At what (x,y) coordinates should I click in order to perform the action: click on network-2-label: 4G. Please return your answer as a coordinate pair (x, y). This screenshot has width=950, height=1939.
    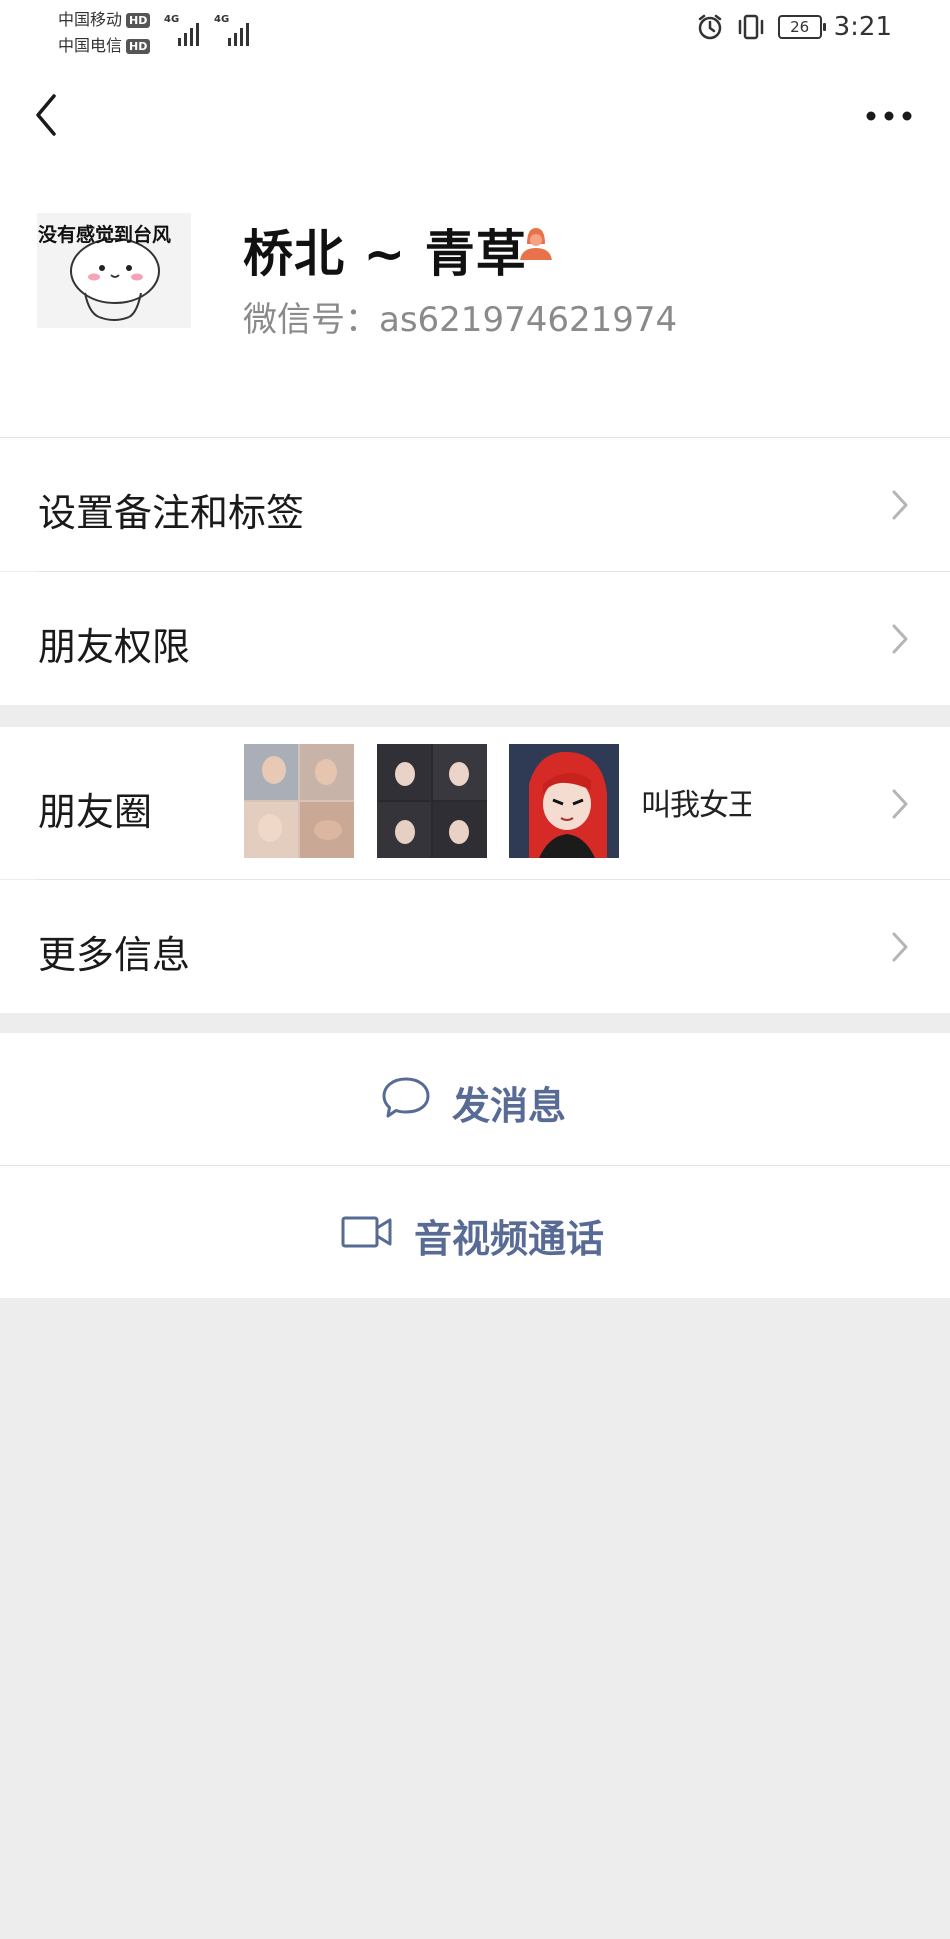
    Looking at the image, I should click on (222, 19).